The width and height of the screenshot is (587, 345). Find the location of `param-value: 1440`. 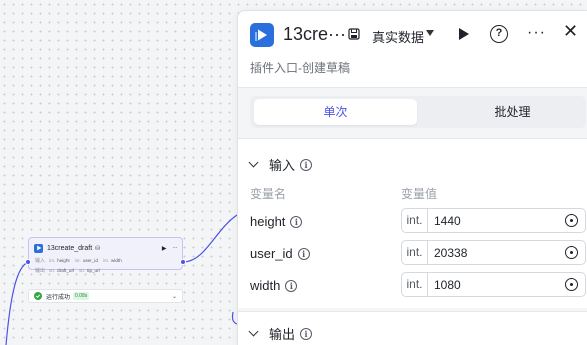

param-value: 1440 is located at coordinates (447, 221).